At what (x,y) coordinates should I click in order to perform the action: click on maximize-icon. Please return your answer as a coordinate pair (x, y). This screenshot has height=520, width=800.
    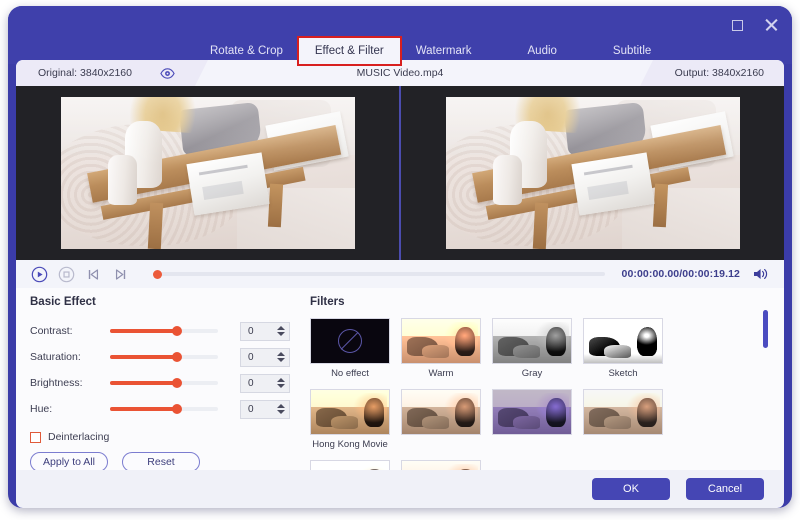
    Looking at the image, I should click on (737, 25).